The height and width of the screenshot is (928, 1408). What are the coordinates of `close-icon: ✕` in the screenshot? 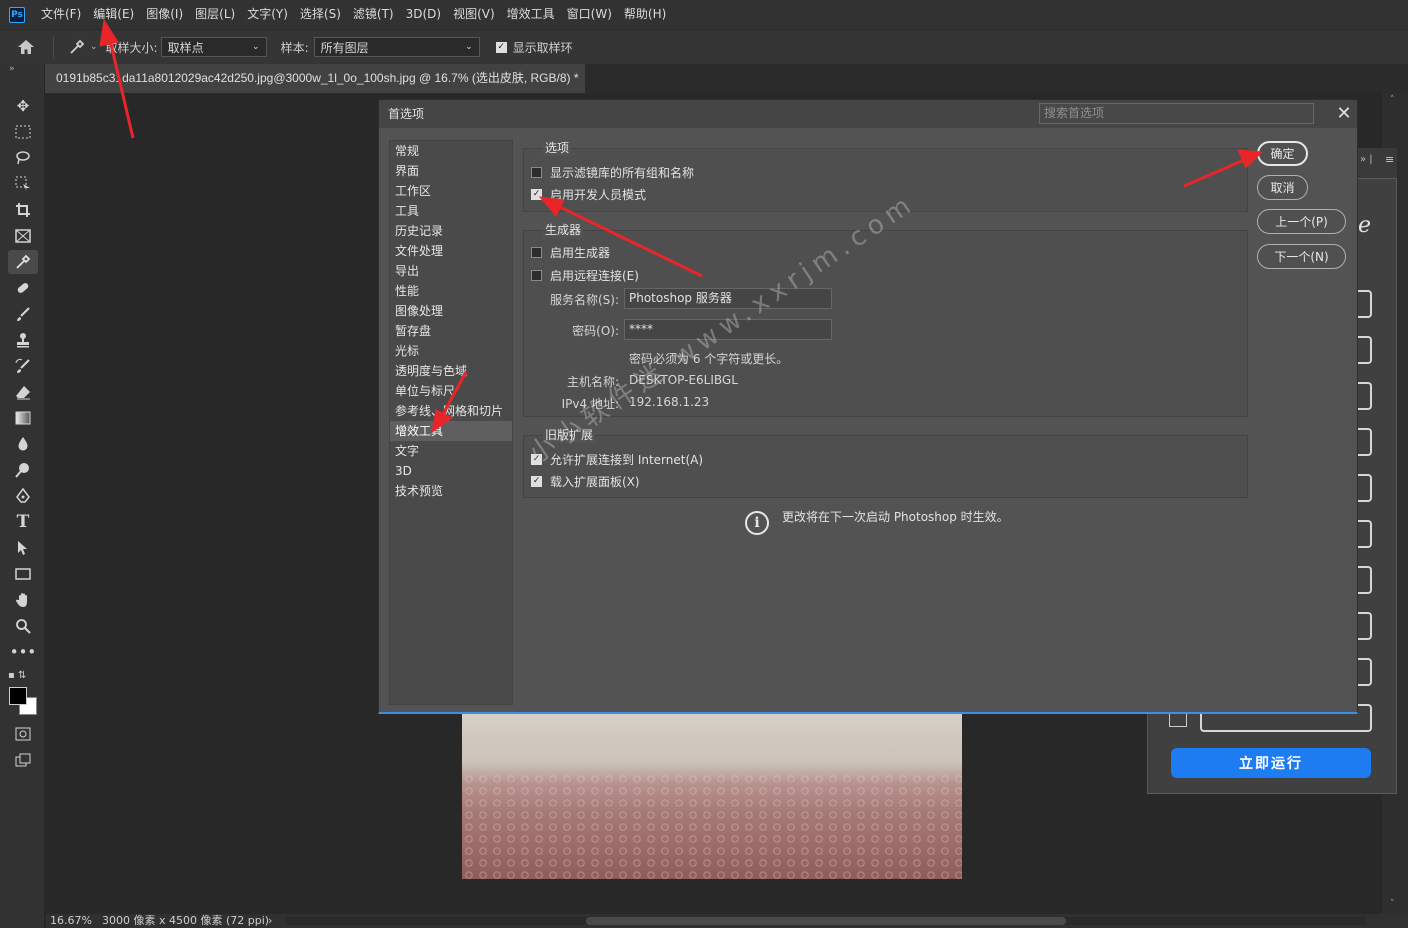 It's located at (1344, 114).